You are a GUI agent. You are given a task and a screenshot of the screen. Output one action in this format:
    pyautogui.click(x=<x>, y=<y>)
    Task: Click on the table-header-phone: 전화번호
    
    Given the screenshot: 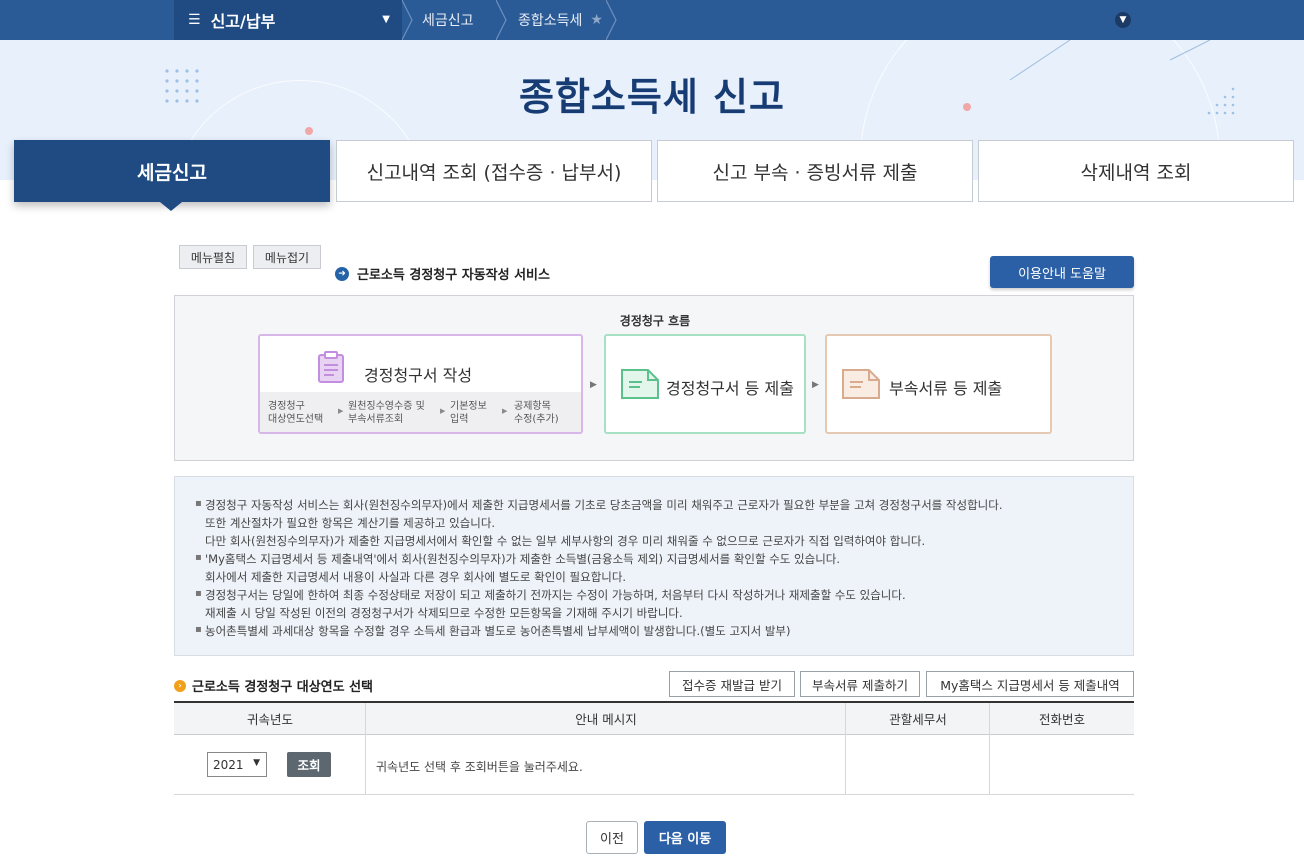 What is the action you would take?
    pyautogui.click(x=1062, y=719)
    